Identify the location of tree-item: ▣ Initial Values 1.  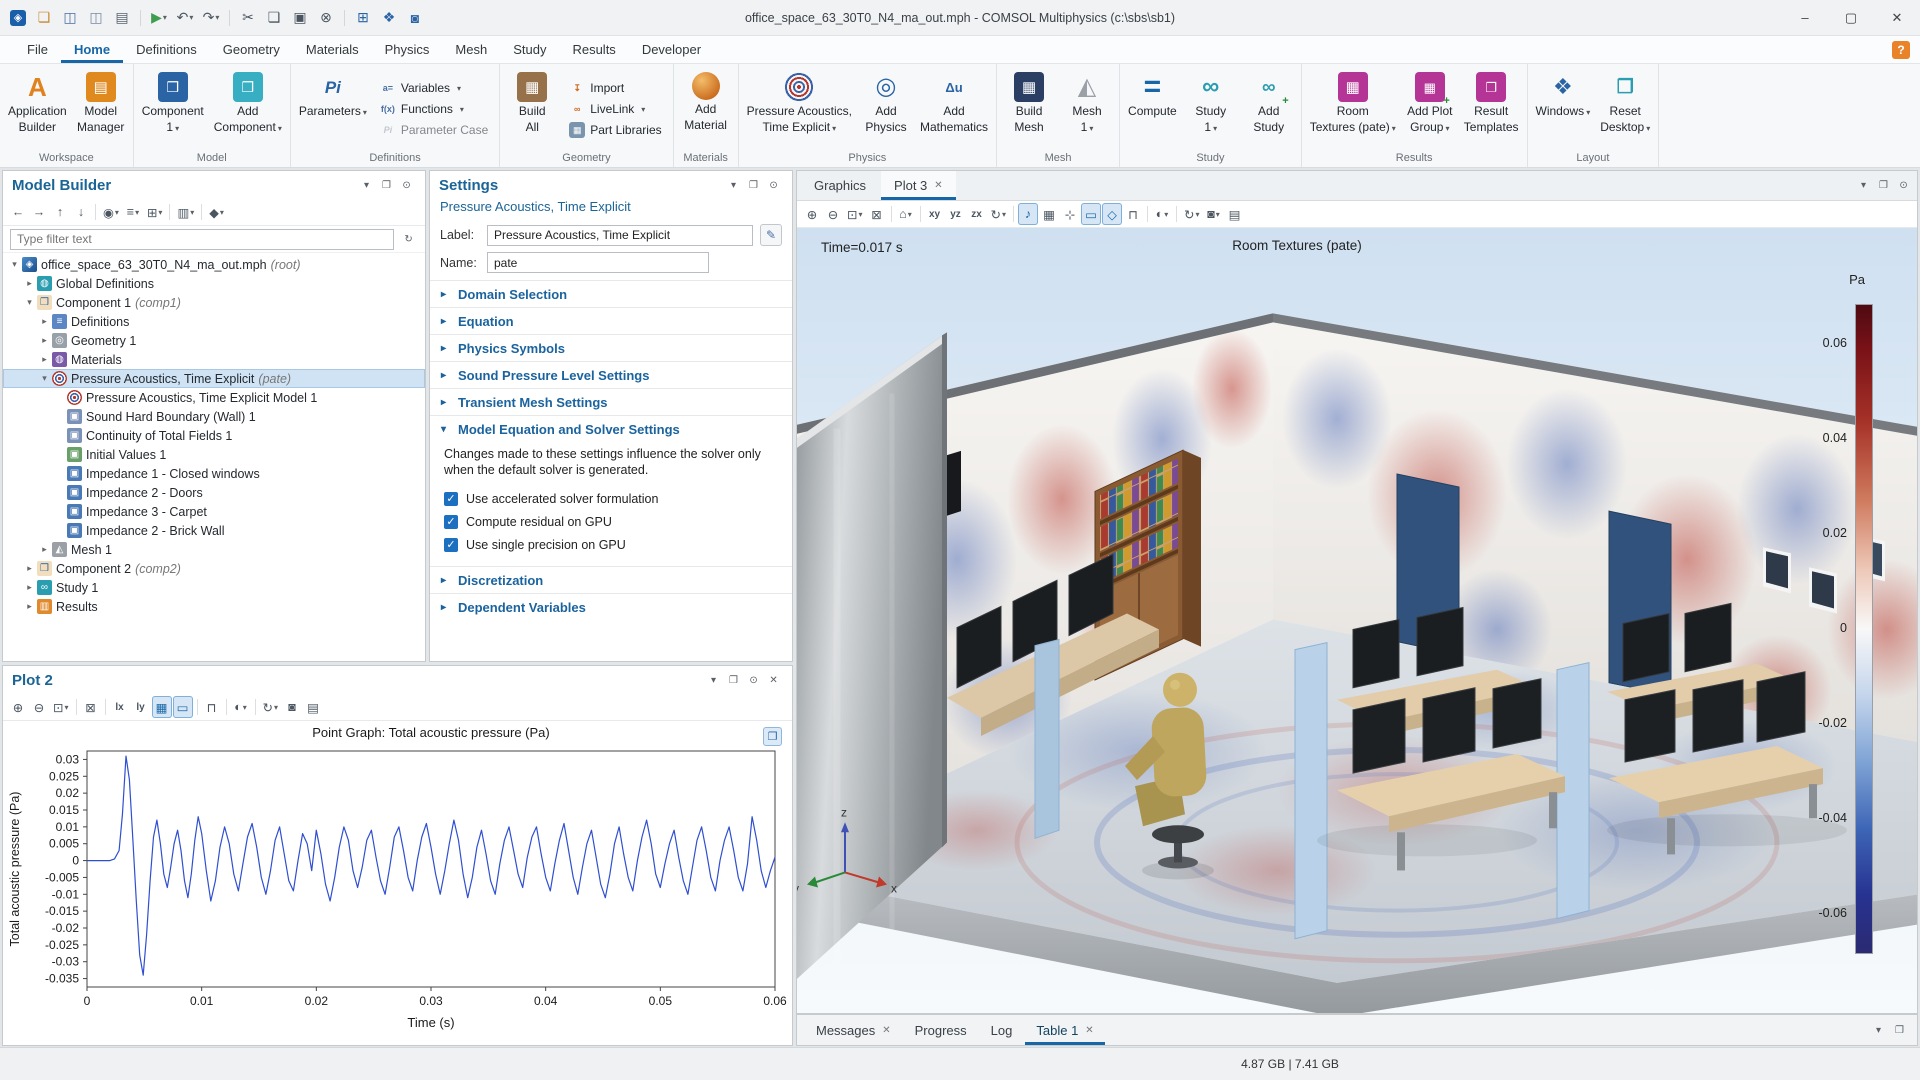
(214, 454).